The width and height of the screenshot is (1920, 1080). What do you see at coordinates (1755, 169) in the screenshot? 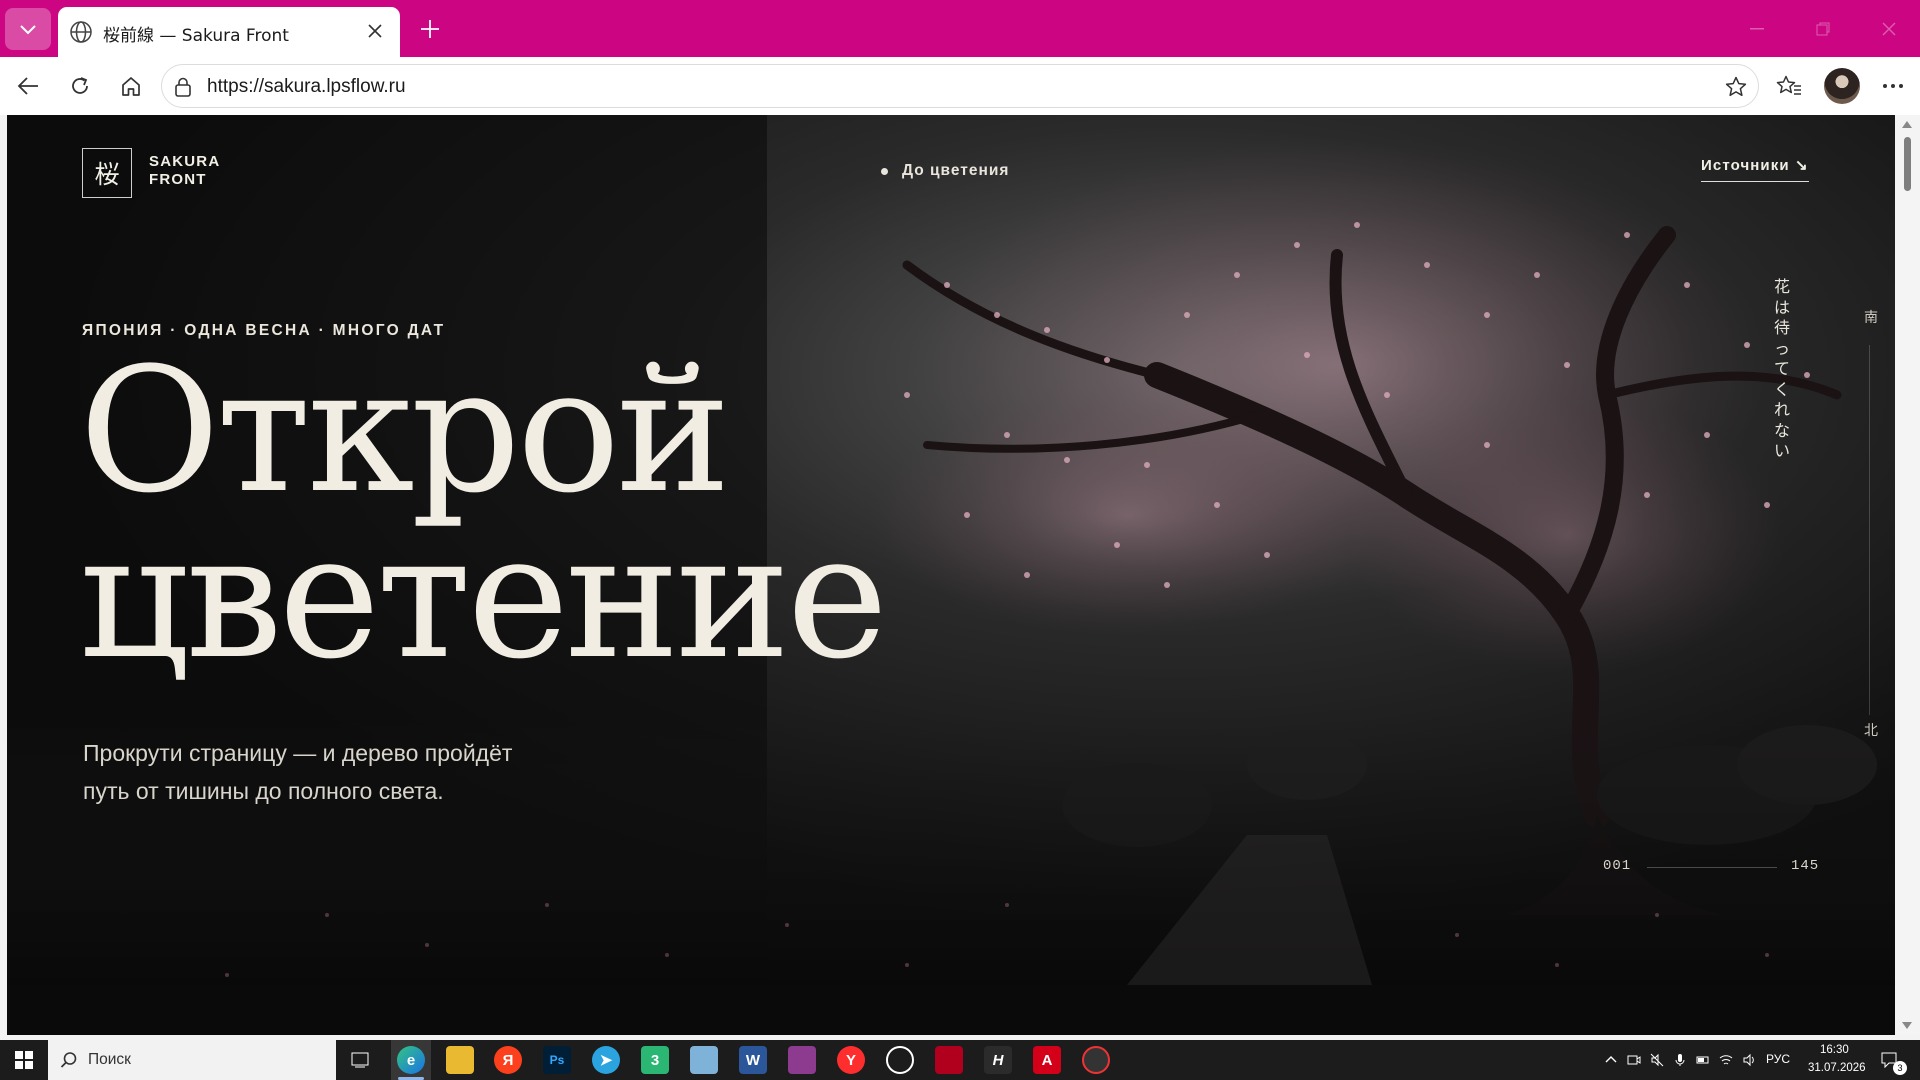
I see `sources-link: Источники ↘` at bounding box center [1755, 169].